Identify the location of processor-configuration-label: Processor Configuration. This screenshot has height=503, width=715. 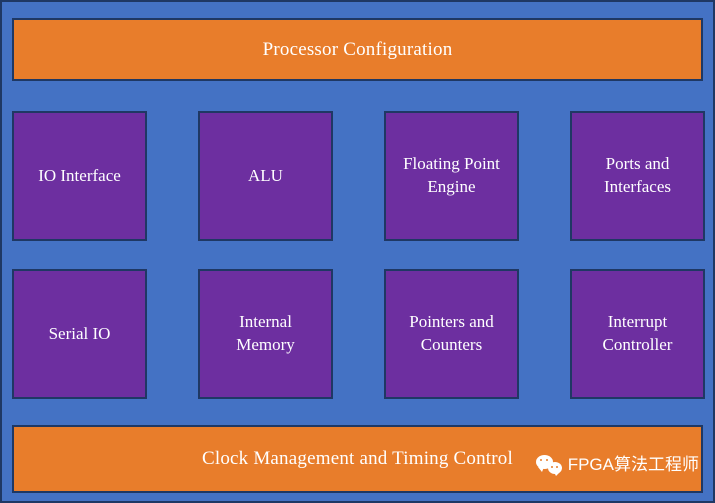
(357, 49).